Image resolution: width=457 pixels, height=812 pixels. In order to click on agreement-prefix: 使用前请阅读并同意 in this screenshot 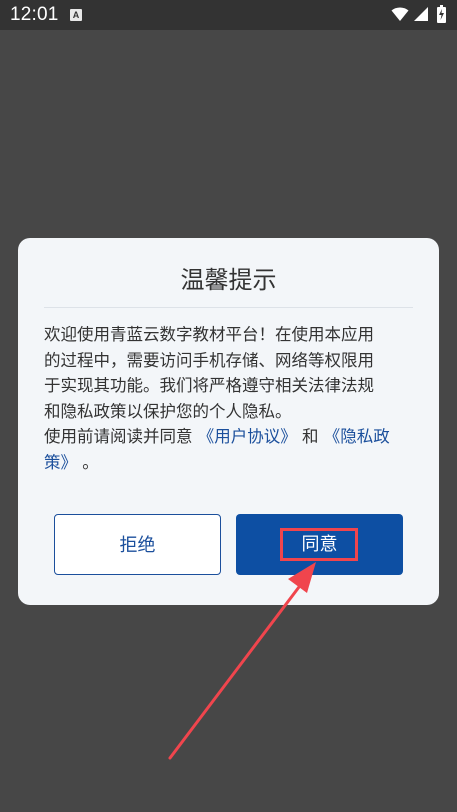, I will do `click(121, 436)`.